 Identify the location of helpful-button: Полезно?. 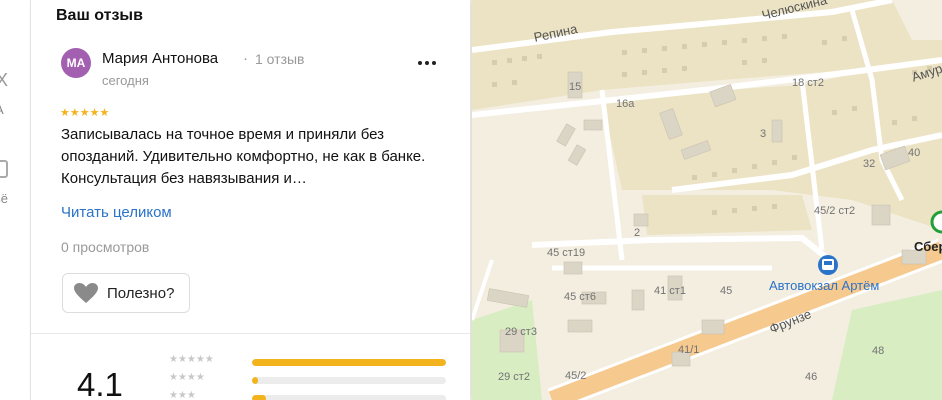
(126, 293).